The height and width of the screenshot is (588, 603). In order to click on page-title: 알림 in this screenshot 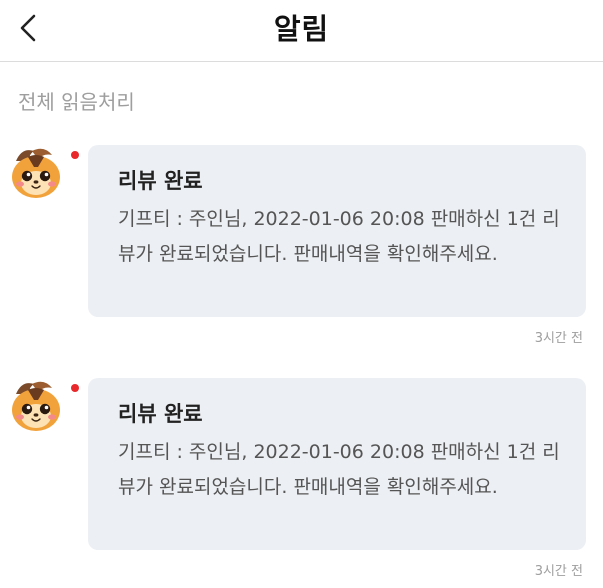, I will do `click(301, 29)`.